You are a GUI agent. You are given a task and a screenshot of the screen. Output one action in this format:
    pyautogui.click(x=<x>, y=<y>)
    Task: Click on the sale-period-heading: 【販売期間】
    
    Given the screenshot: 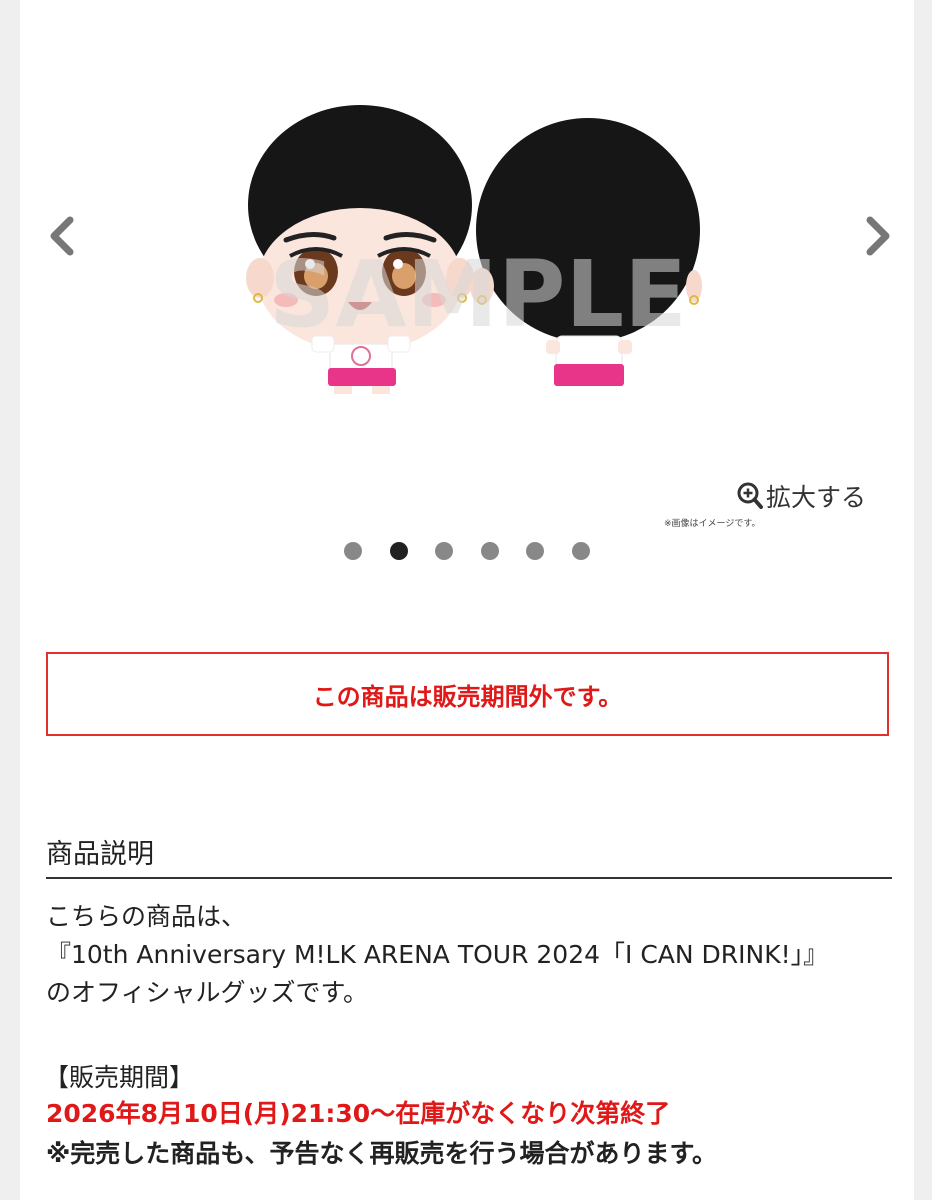 What is the action you would take?
    pyautogui.click(x=119, y=1077)
    